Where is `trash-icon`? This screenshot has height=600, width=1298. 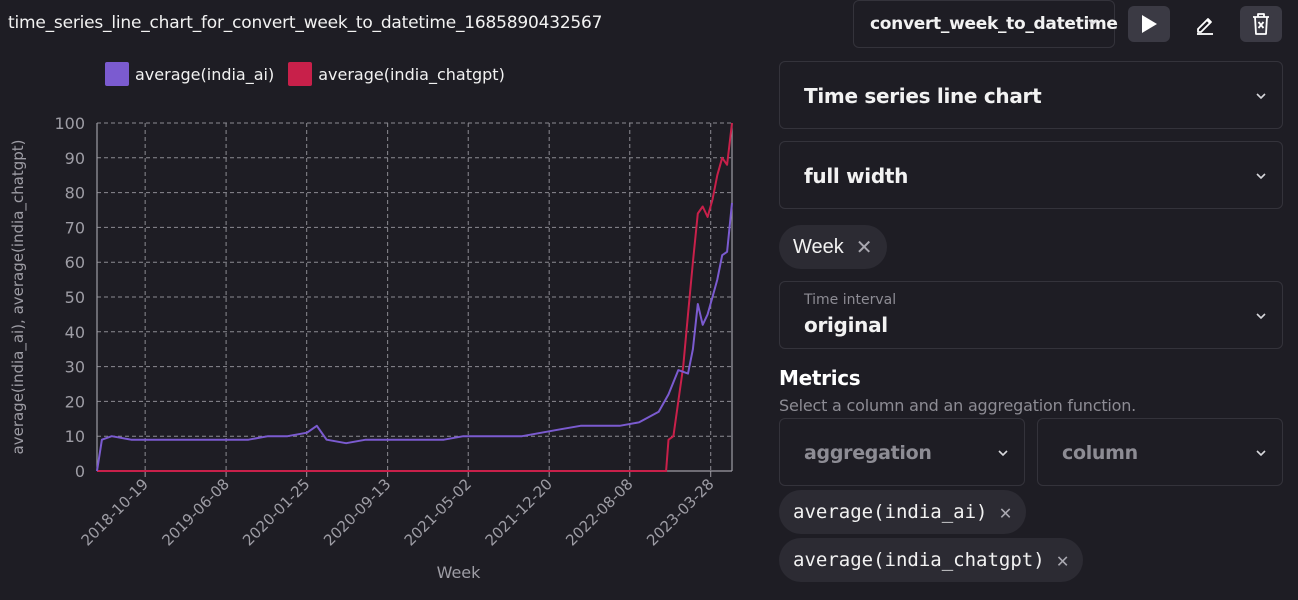
trash-icon is located at coordinates (1261, 24).